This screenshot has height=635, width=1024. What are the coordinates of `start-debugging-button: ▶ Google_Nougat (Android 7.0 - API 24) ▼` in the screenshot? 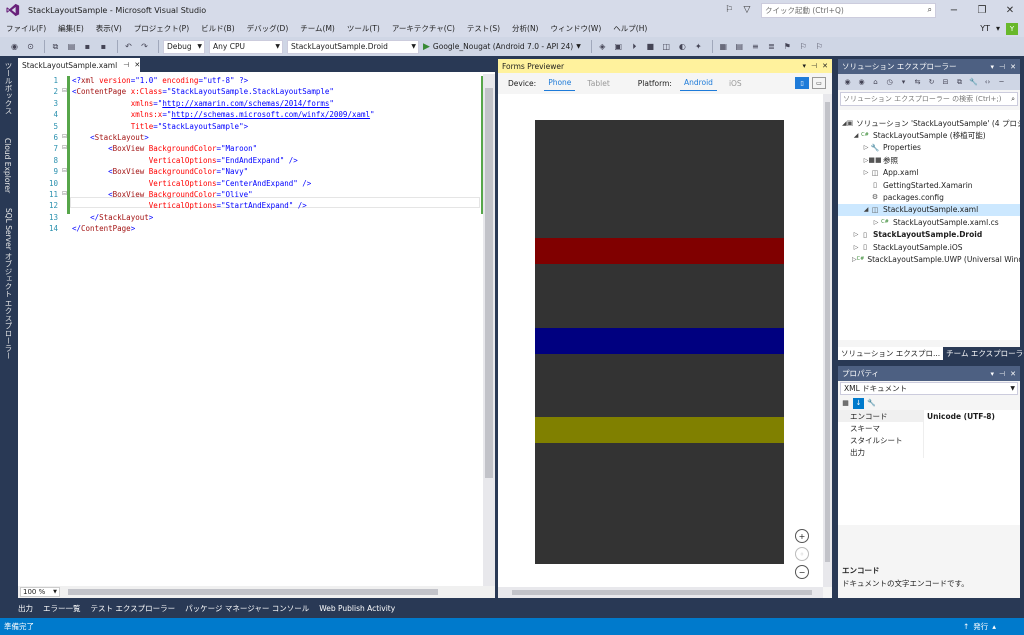 It's located at (502, 47).